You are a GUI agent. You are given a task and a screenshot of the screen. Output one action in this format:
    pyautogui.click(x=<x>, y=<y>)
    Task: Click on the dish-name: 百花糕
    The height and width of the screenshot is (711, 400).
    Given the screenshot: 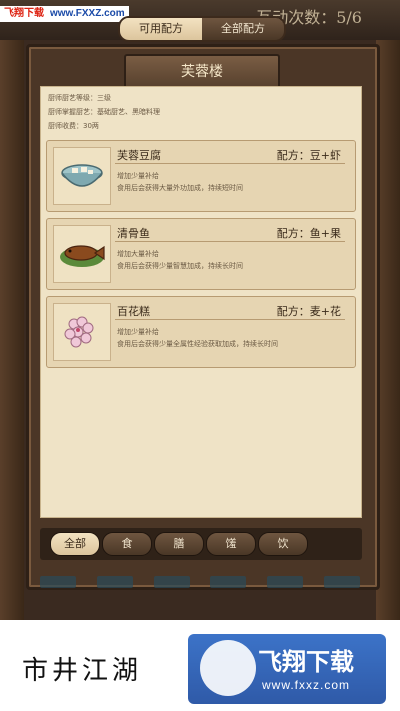 What is the action you would take?
    pyautogui.click(x=133, y=311)
    